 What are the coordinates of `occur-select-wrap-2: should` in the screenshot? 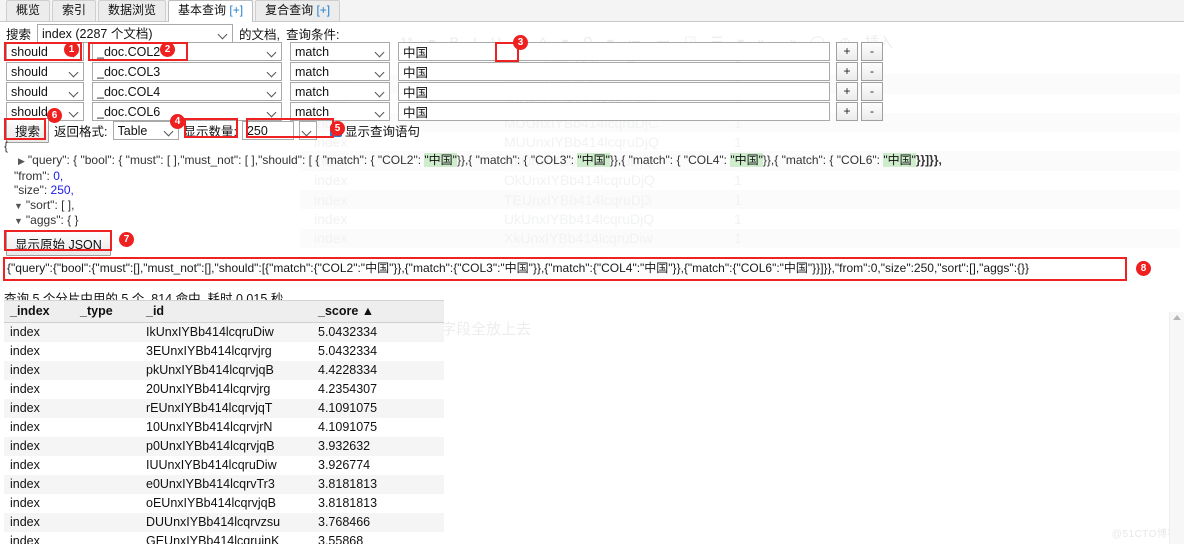 It's located at (45, 71).